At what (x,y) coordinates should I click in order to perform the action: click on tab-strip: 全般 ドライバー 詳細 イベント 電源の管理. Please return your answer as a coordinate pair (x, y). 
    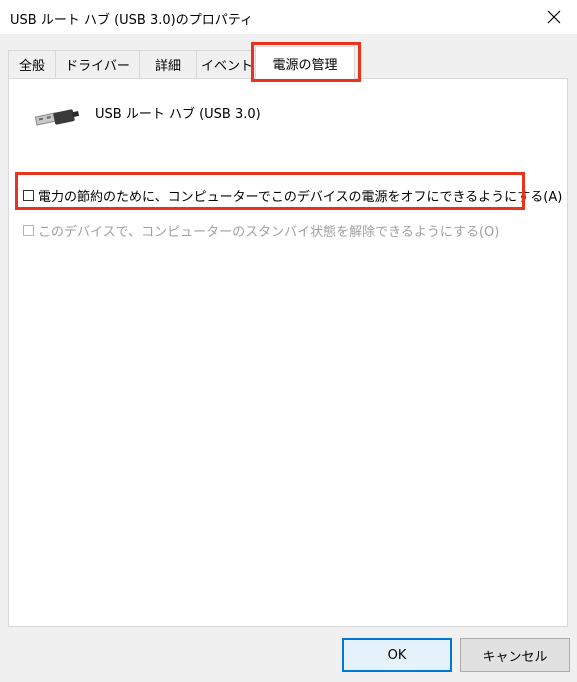
    Looking at the image, I should click on (288, 62).